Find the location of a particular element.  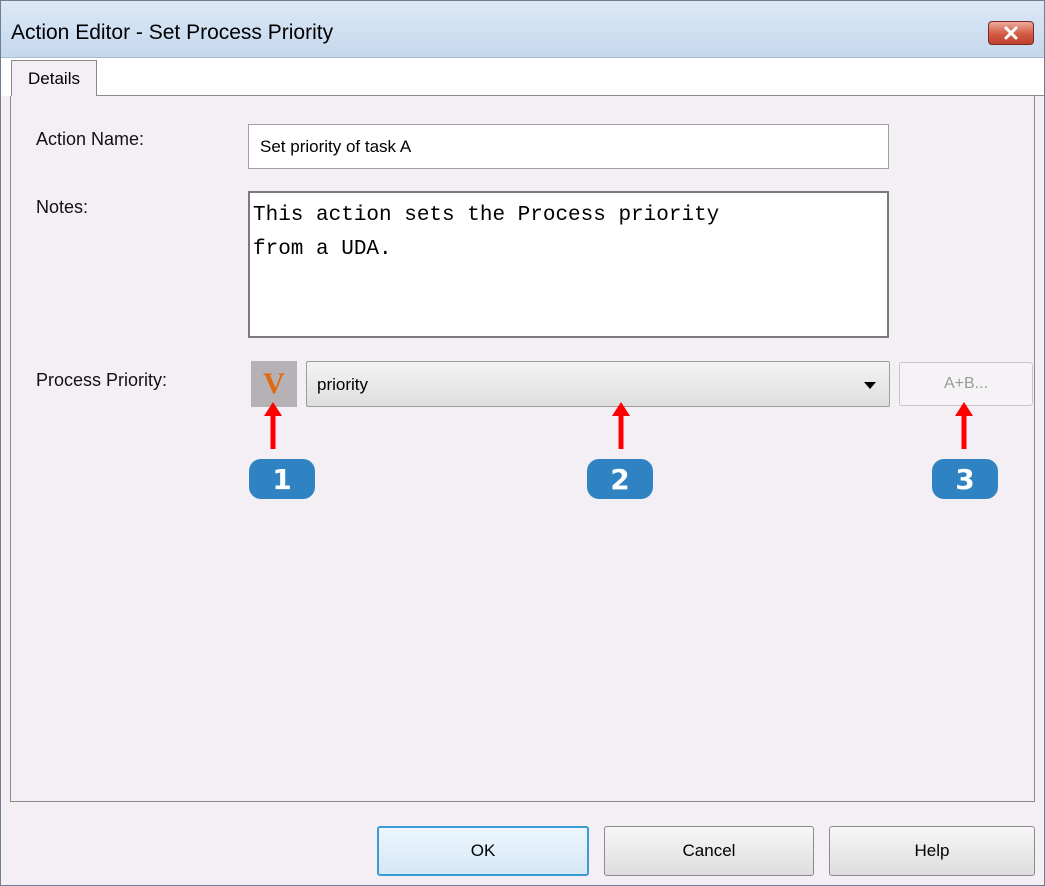

notes-label: Notes: is located at coordinates (62, 207).